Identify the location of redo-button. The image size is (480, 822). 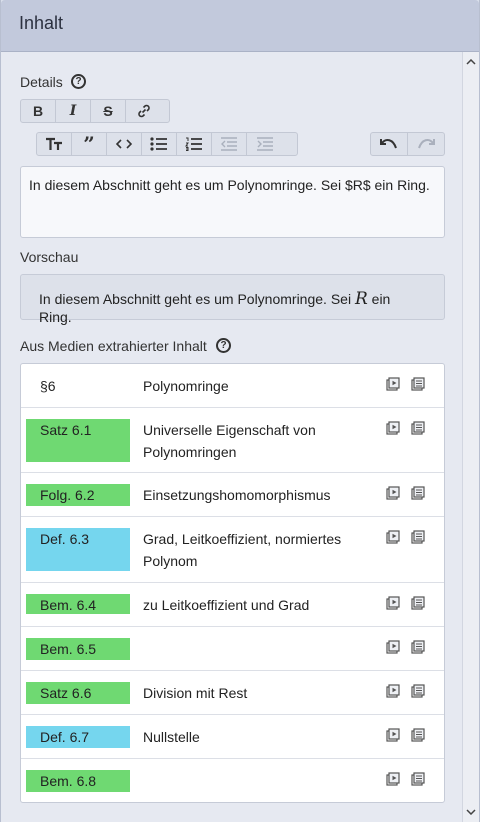
(426, 144).